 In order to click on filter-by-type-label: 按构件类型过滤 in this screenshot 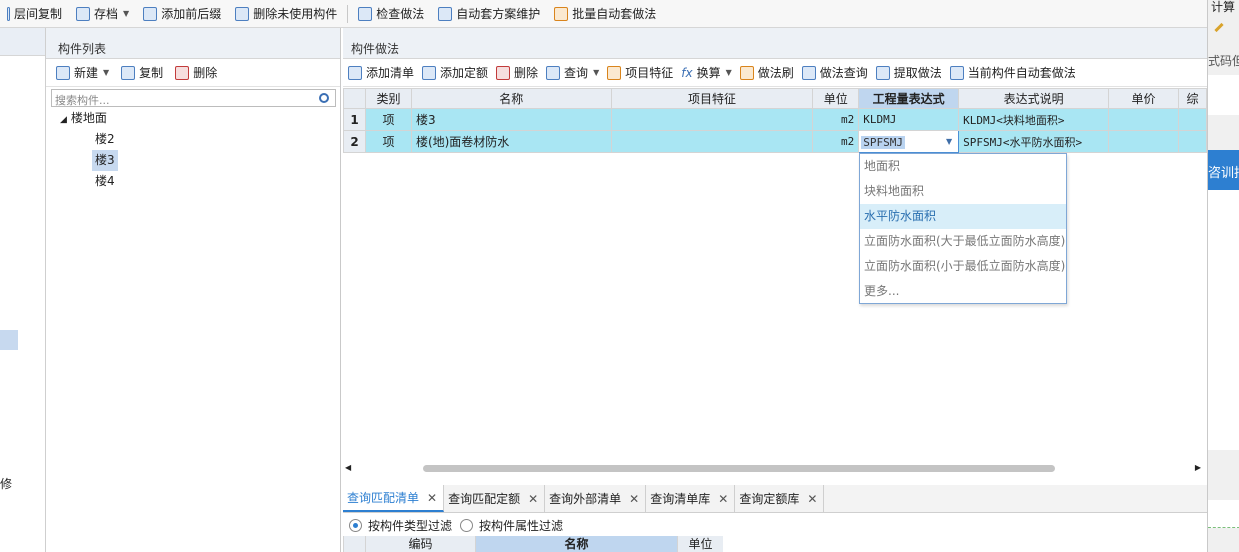, I will do `click(410, 525)`.